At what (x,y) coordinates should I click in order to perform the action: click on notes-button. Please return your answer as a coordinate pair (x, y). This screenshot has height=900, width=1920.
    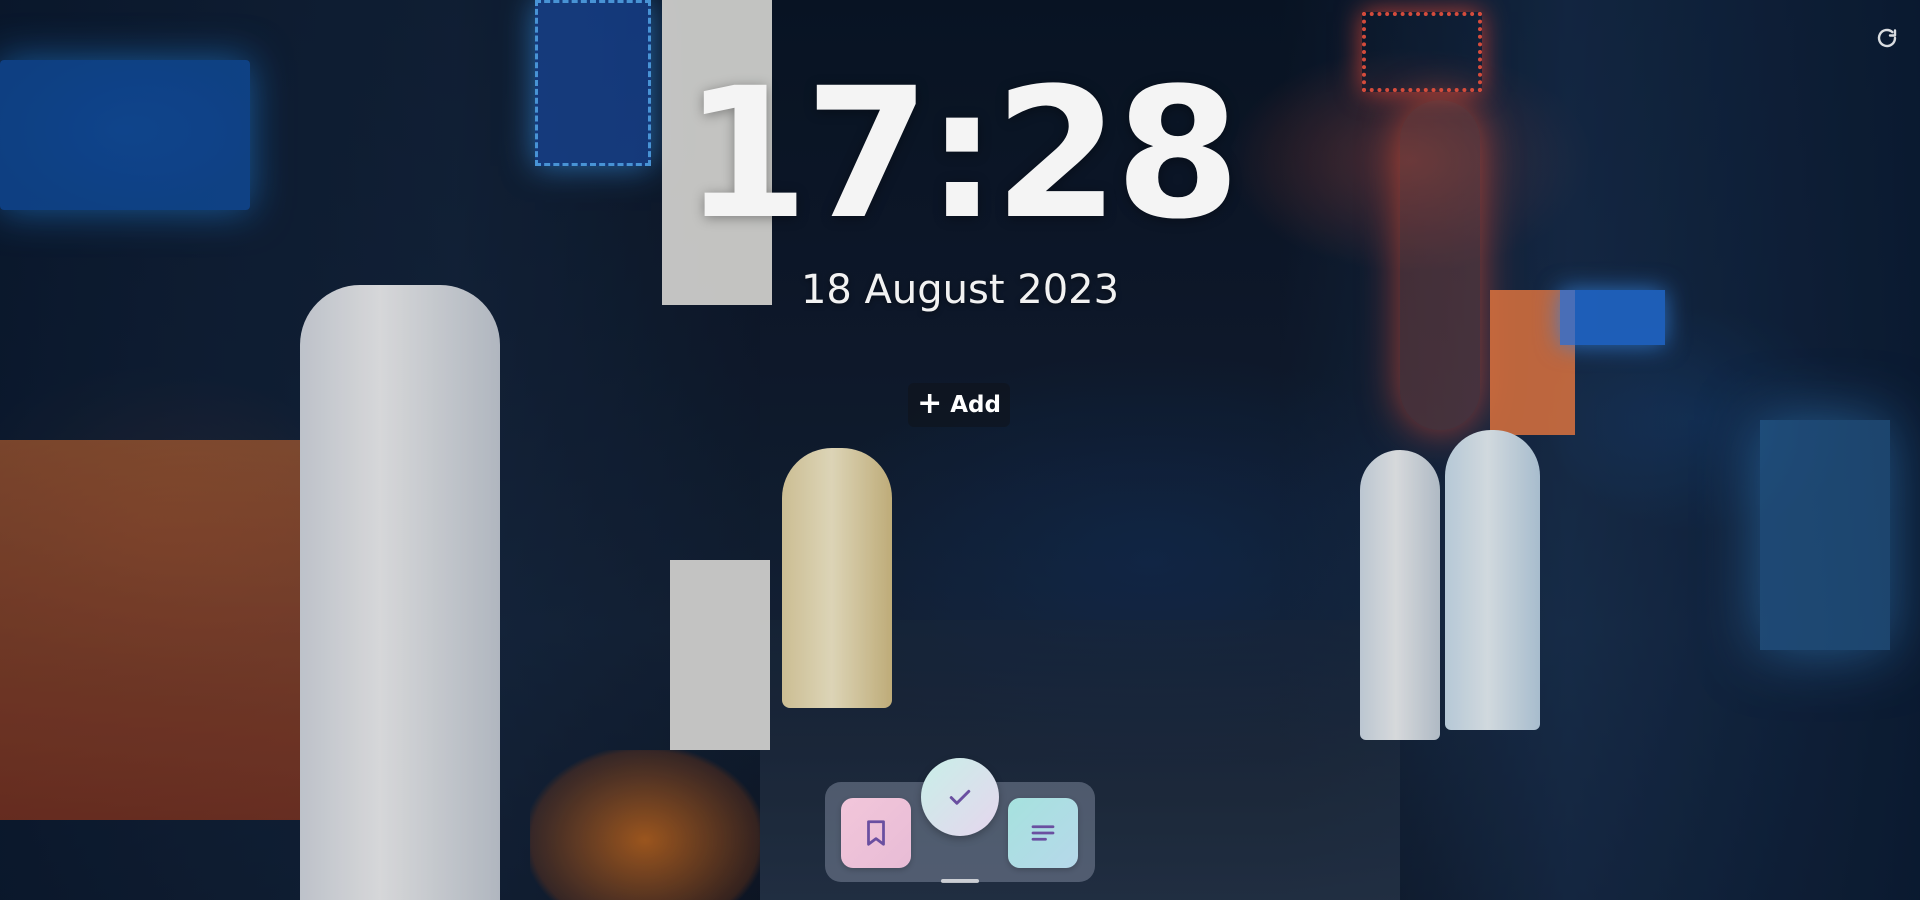
    Looking at the image, I should click on (1043, 833).